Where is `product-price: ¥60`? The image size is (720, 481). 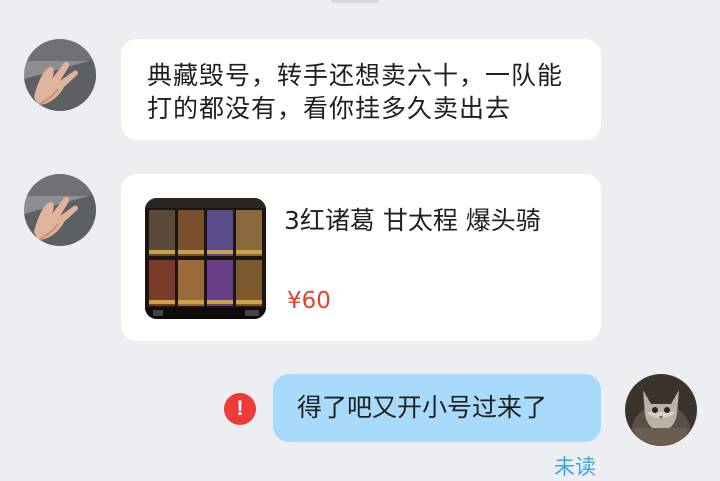
product-price: ¥60 is located at coordinates (309, 301).